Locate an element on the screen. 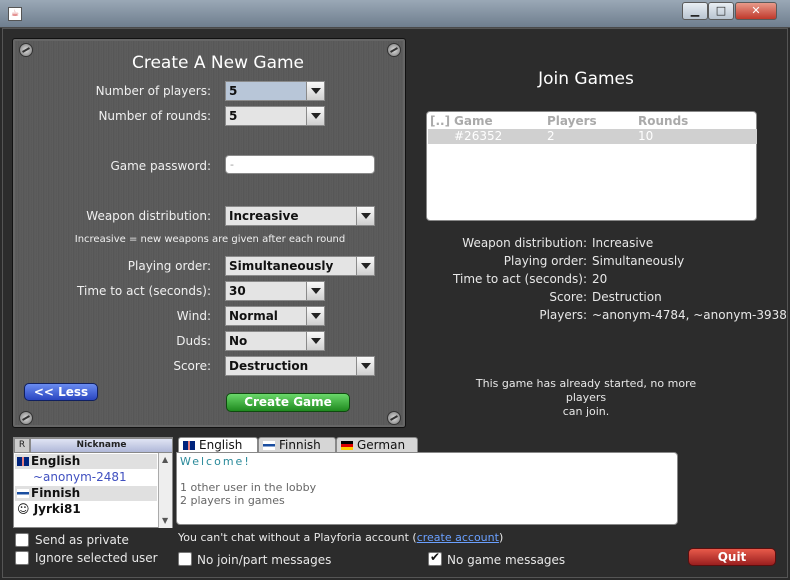 The width and height of the screenshot is (790, 580). smiley-icon: ☺ is located at coordinates (23, 509).